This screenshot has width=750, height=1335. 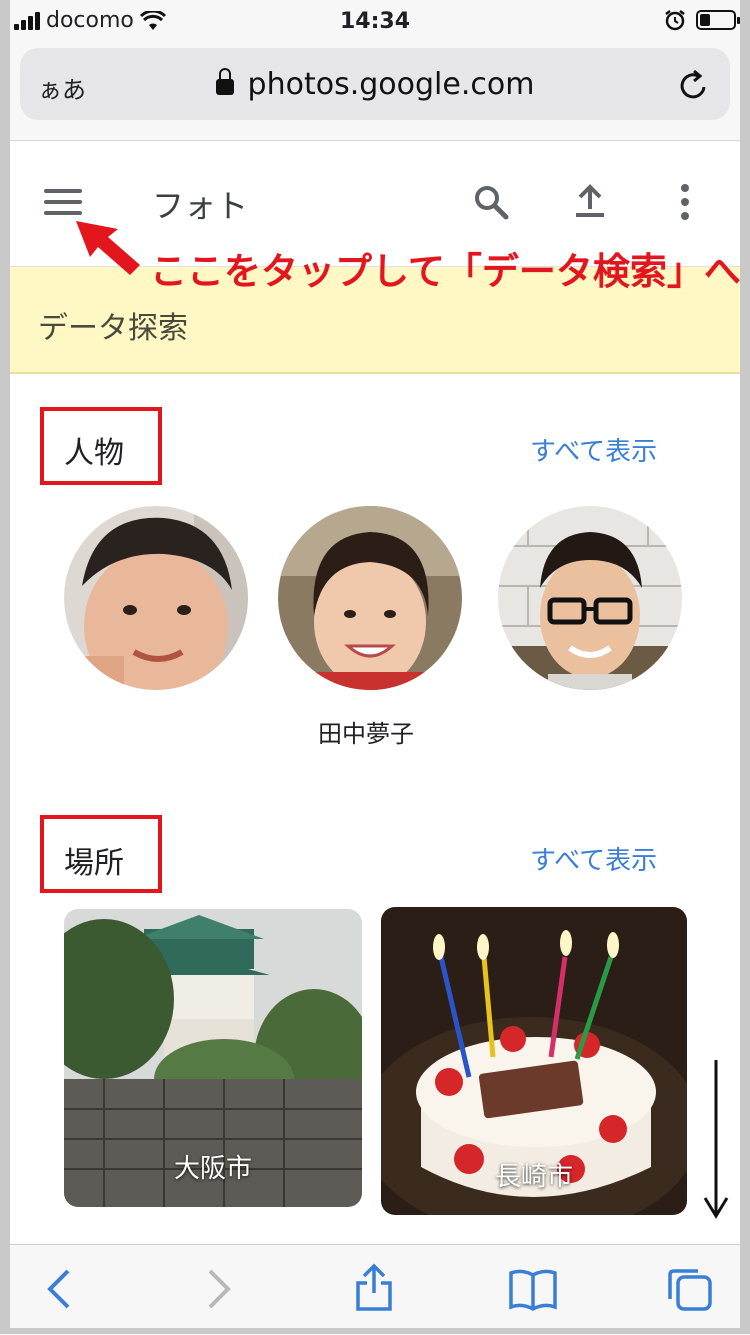 I want to click on tabs-icon, so click(x=690, y=1290).